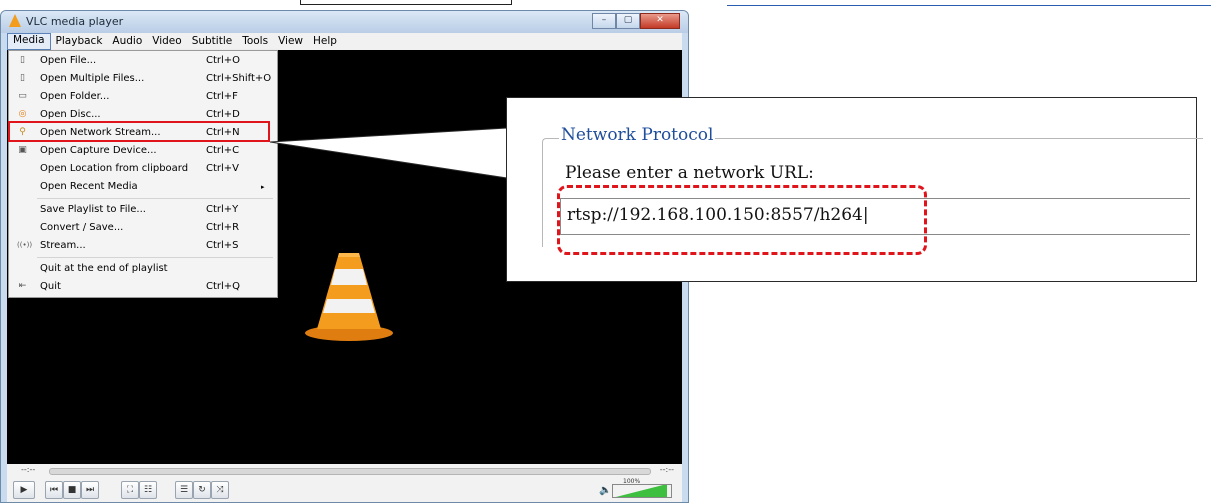 This screenshot has height=503, width=1211. I want to click on highlight-url-field, so click(742, 220).